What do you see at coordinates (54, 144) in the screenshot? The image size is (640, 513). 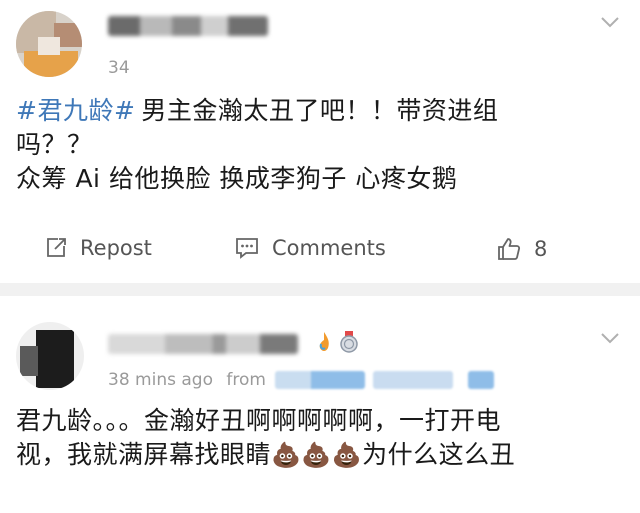 I see `content-line: 吗？？` at bounding box center [54, 144].